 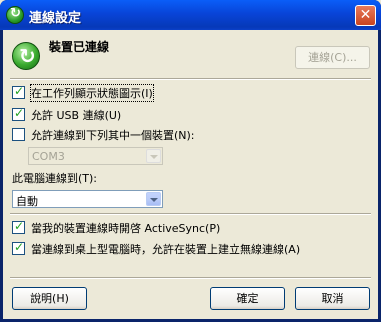 What do you see at coordinates (15, 15) in the screenshot?
I see `sync-icon` at bounding box center [15, 15].